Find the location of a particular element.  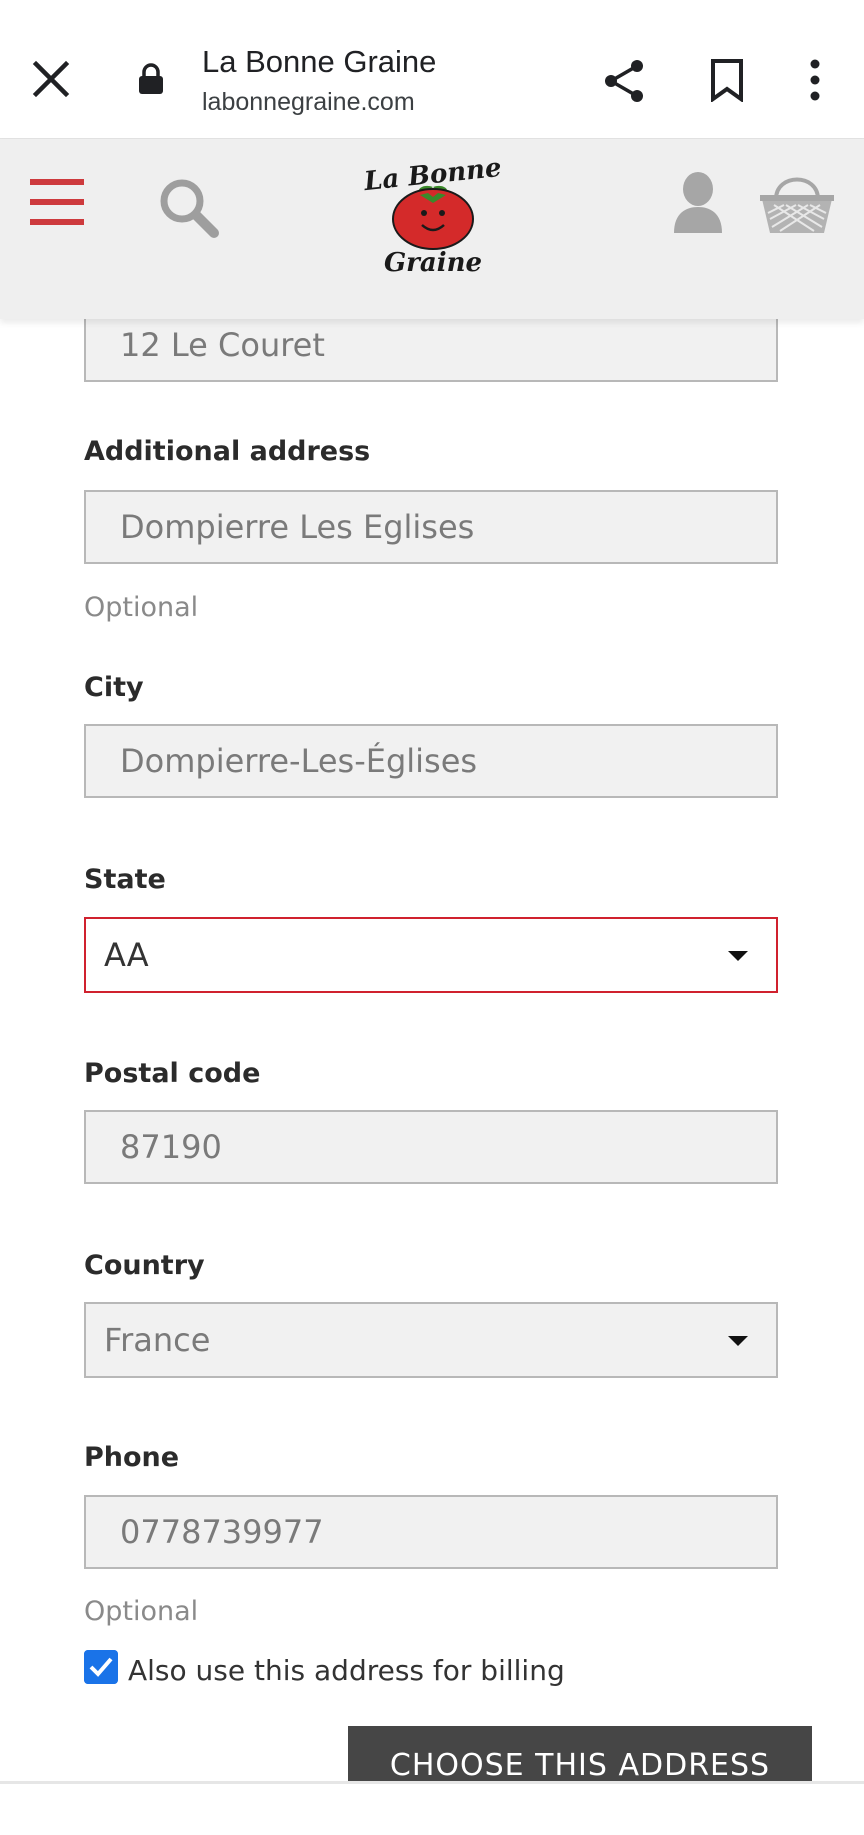

city-label: City is located at coordinates (114, 687).